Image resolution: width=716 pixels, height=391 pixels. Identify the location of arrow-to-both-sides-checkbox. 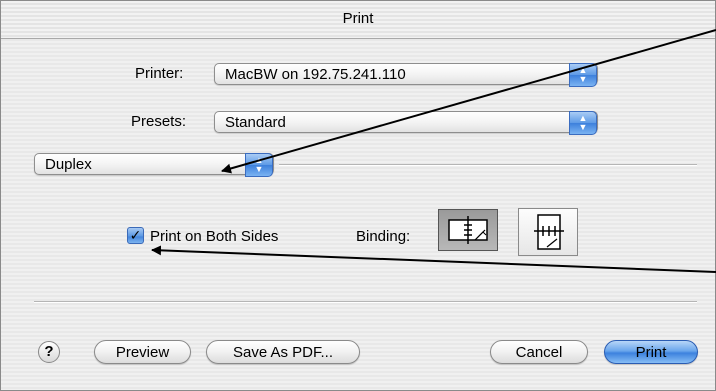
(433, 259).